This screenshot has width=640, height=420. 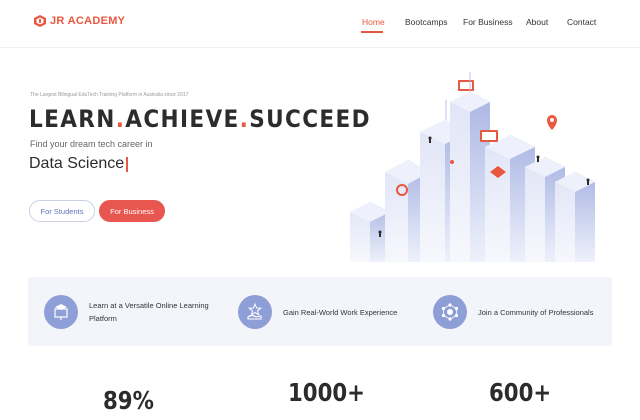 What do you see at coordinates (488, 22) in the screenshot?
I see `nav-for-business: For Business` at bounding box center [488, 22].